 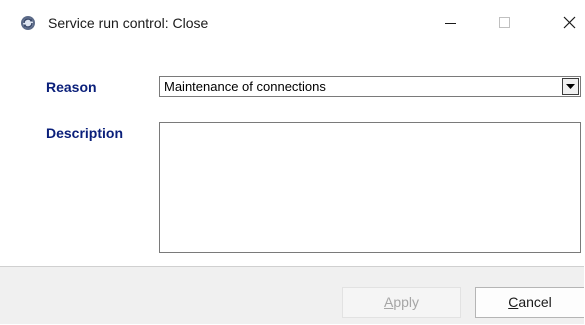 What do you see at coordinates (292, 23) in the screenshot?
I see `title-bar: Service run control: Close` at bounding box center [292, 23].